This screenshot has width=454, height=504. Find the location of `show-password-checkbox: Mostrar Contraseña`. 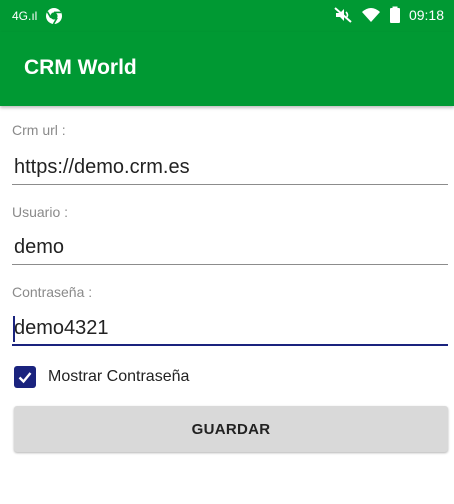

show-password-checkbox: Mostrar Contraseña is located at coordinates (101, 377).